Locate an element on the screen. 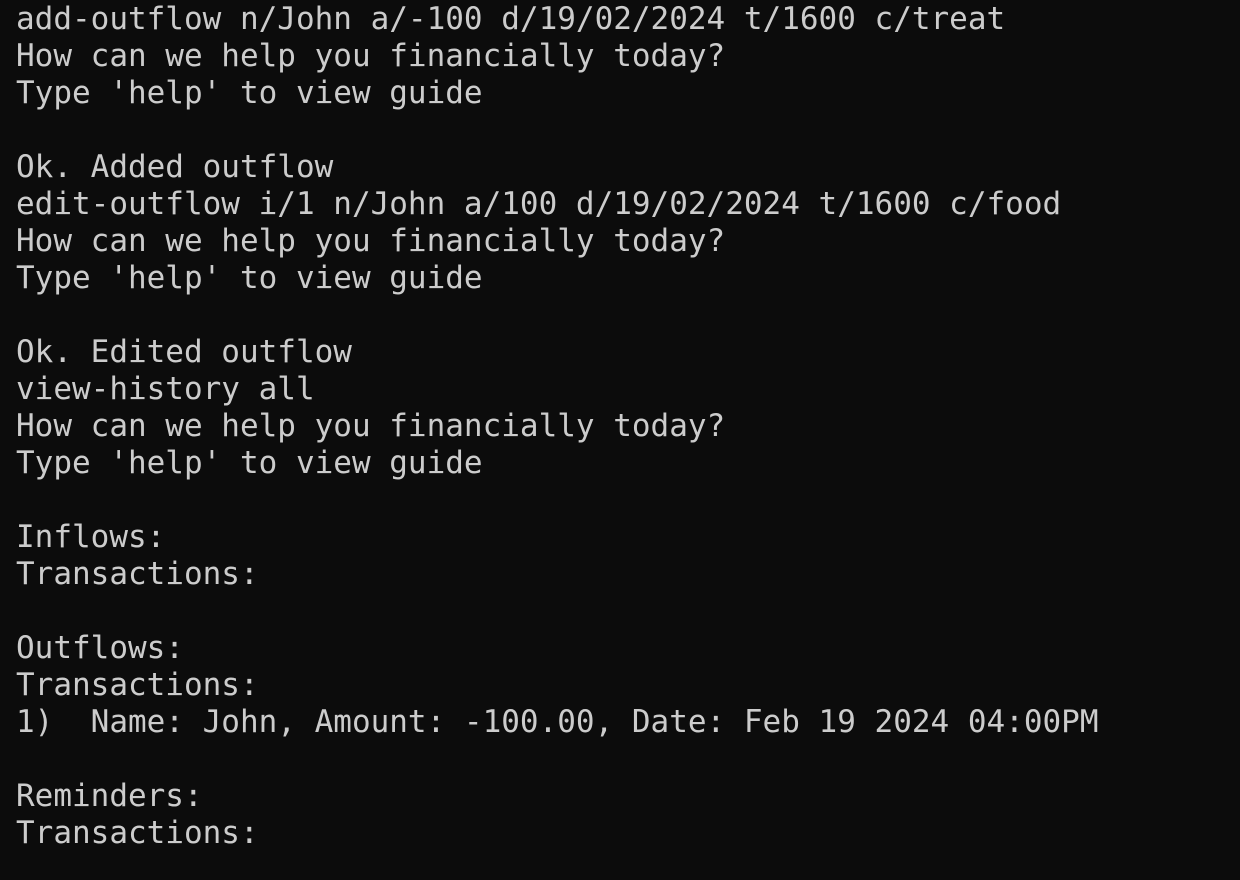 The width and height of the screenshot is (1240, 880). terminal-line: Inflows: is located at coordinates (91, 537).